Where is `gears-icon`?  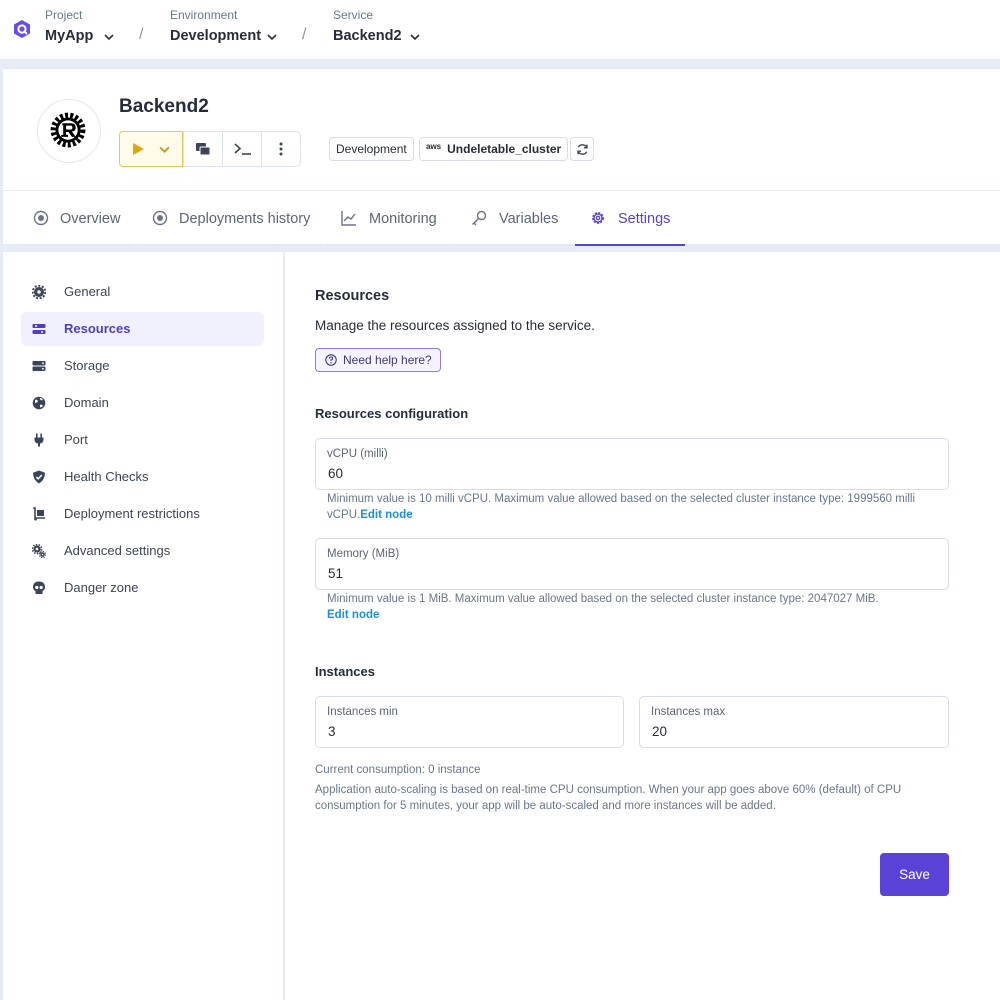
gears-icon is located at coordinates (39, 551).